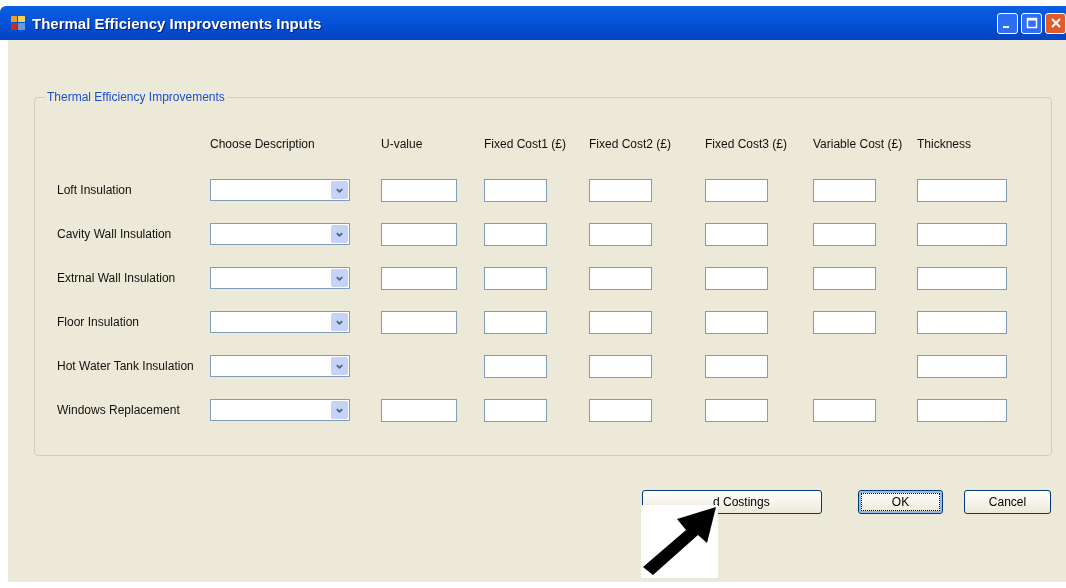 This screenshot has height=588, width=1066. Describe the element at coordinates (115, 234) in the screenshot. I see `row-label: Cavity Wall Insulation` at that location.